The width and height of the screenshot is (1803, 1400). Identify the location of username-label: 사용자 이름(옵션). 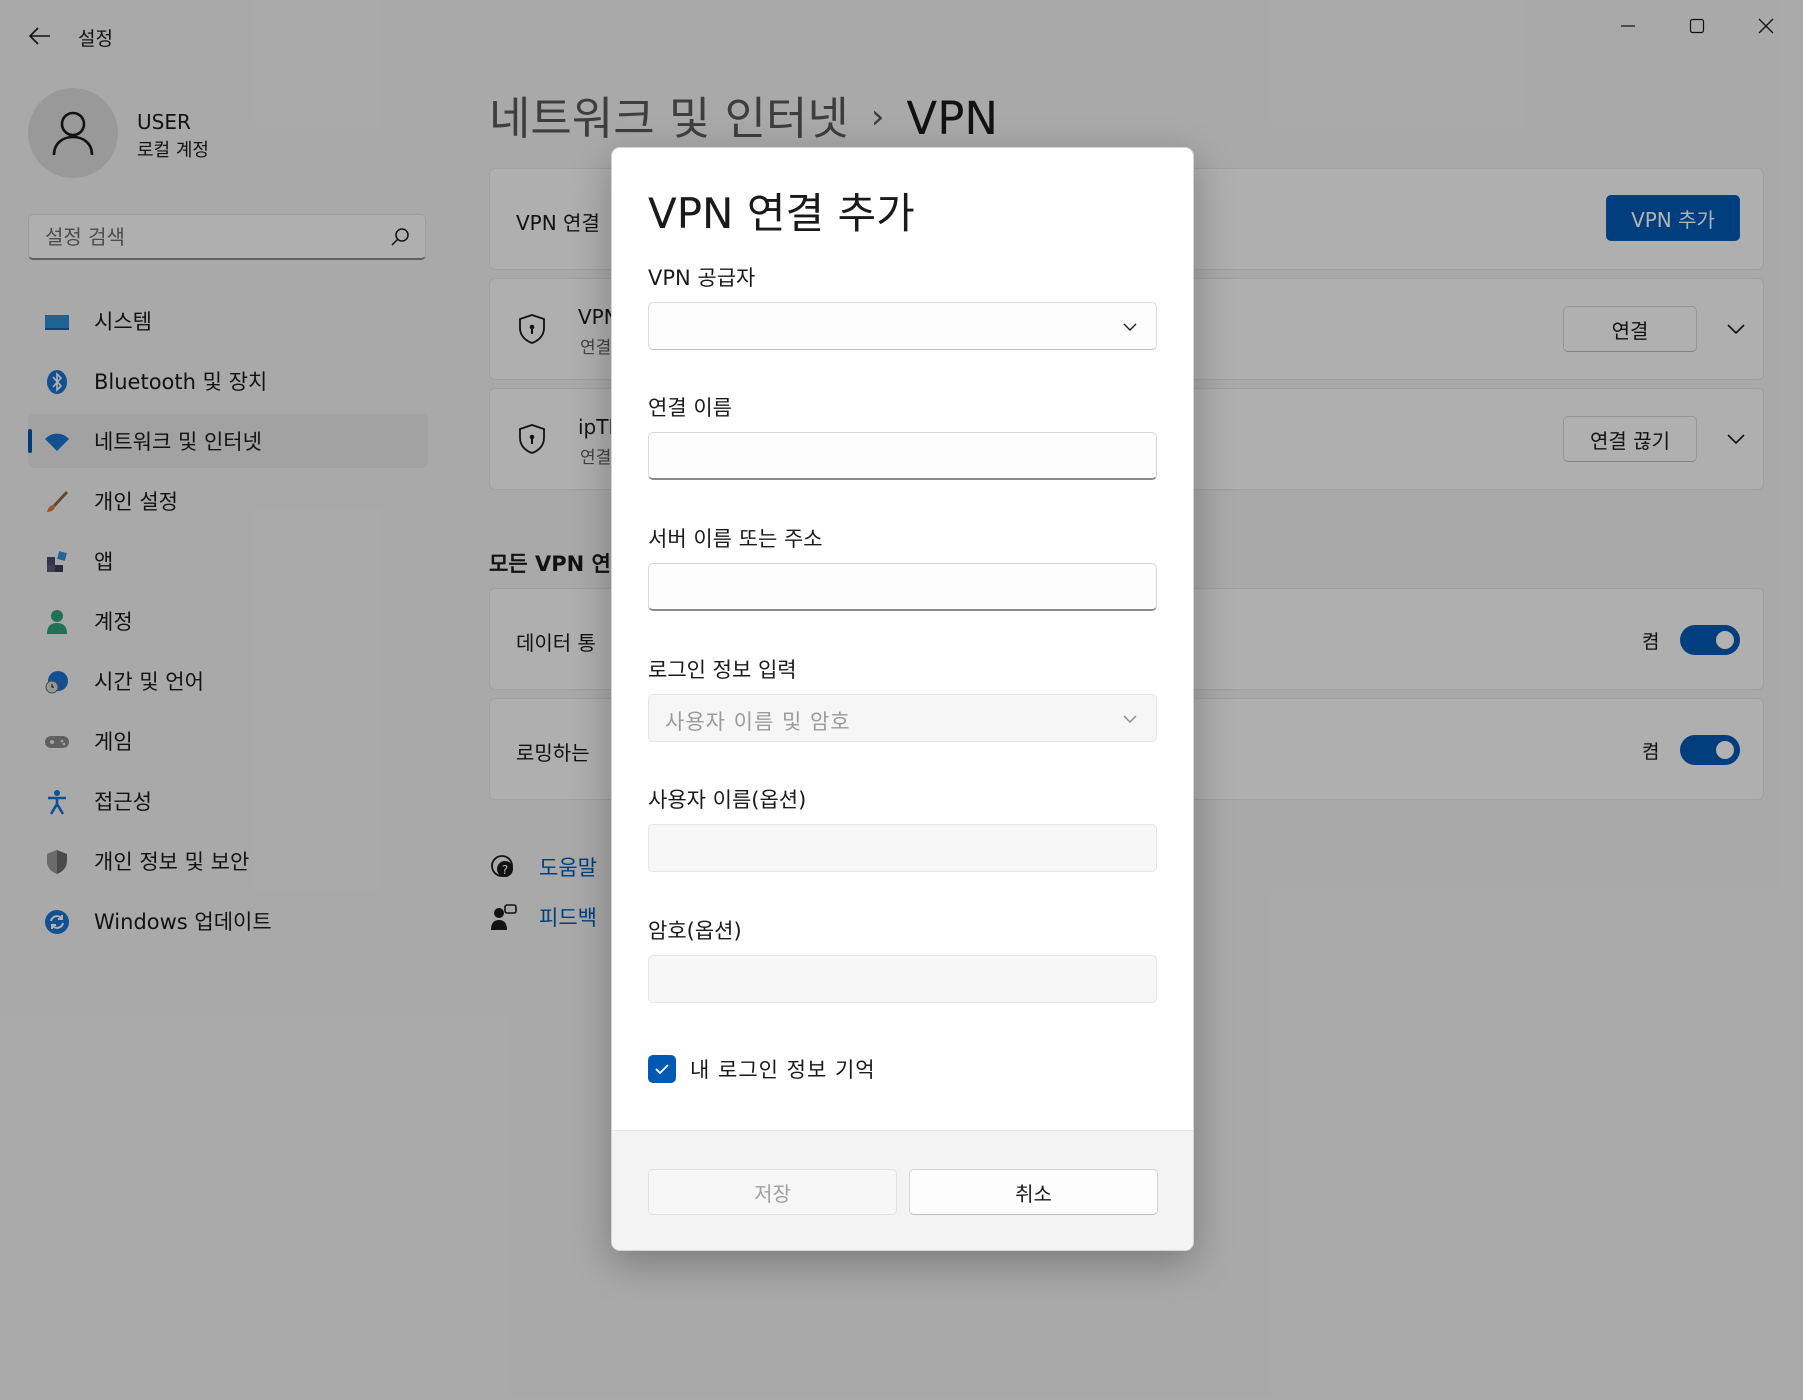
(727, 800).